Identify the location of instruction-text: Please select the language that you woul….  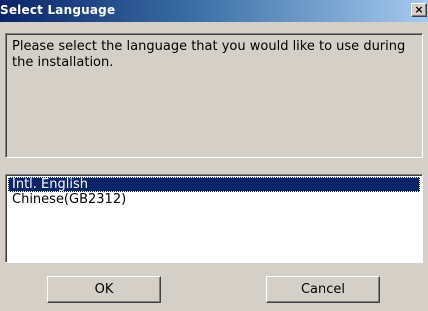
(209, 54).